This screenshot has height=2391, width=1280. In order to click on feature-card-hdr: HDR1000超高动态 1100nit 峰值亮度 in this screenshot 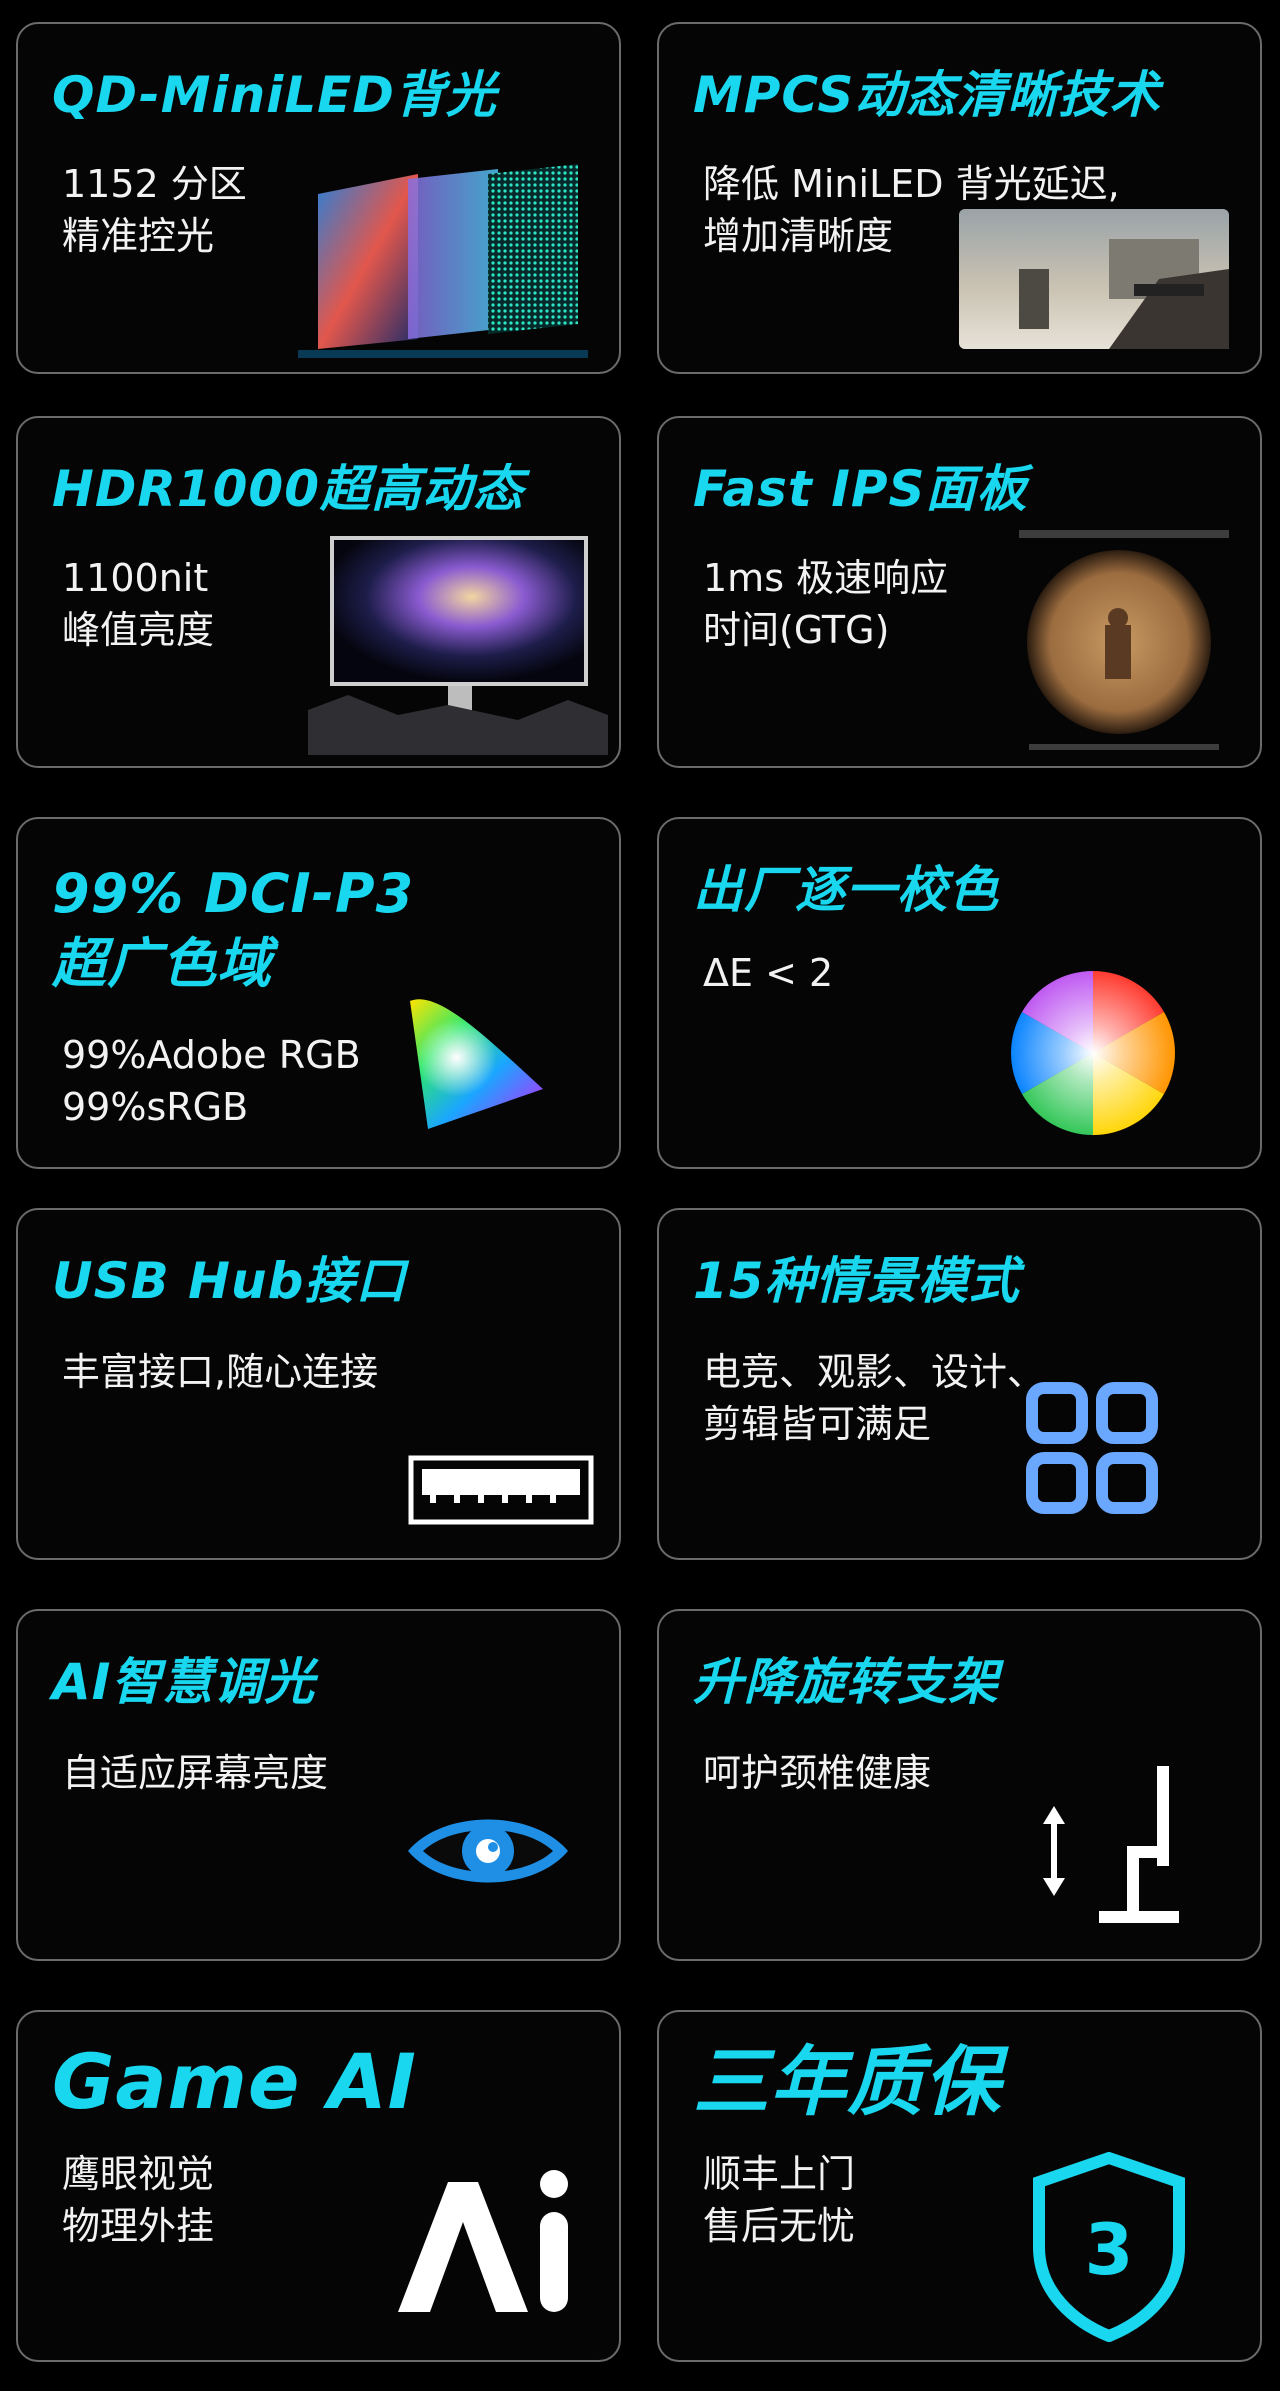, I will do `click(318, 592)`.